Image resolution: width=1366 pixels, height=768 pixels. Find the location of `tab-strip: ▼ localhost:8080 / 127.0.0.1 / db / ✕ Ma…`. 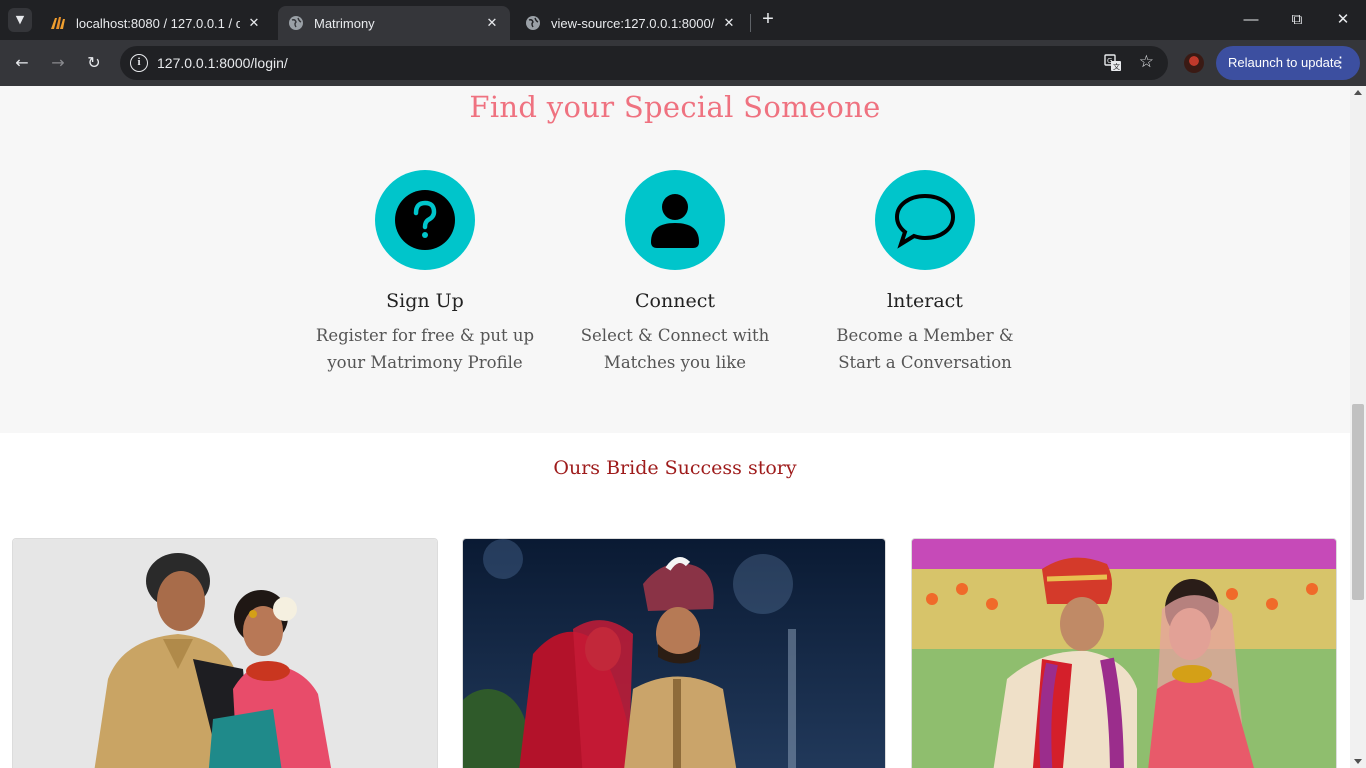

tab-strip: ▼ localhost:8080 / 127.0.0.1 / db / ✕ Ma… is located at coordinates (683, 20).